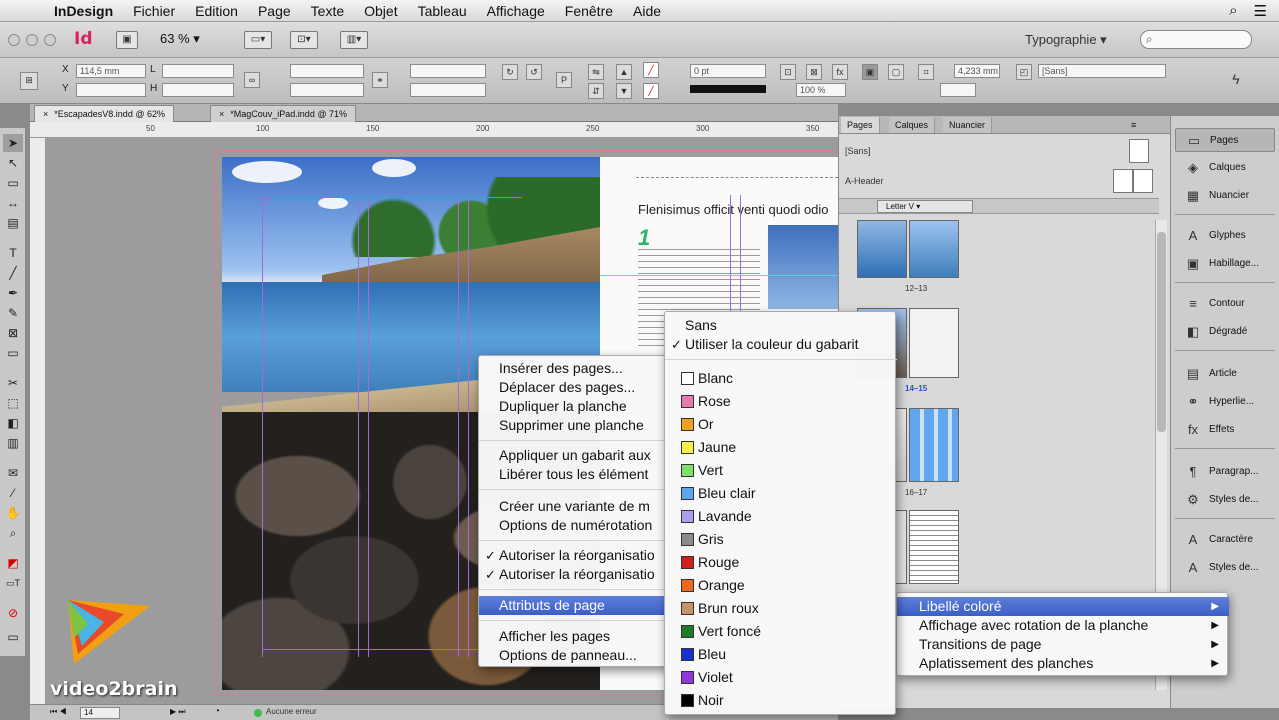 Image resolution: width=1279 pixels, height=720 pixels. What do you see at coordinates (1225, 304) in the screenshot?
I see `dock-contour: ≡ Contour` at bounding box center [1225, 304].